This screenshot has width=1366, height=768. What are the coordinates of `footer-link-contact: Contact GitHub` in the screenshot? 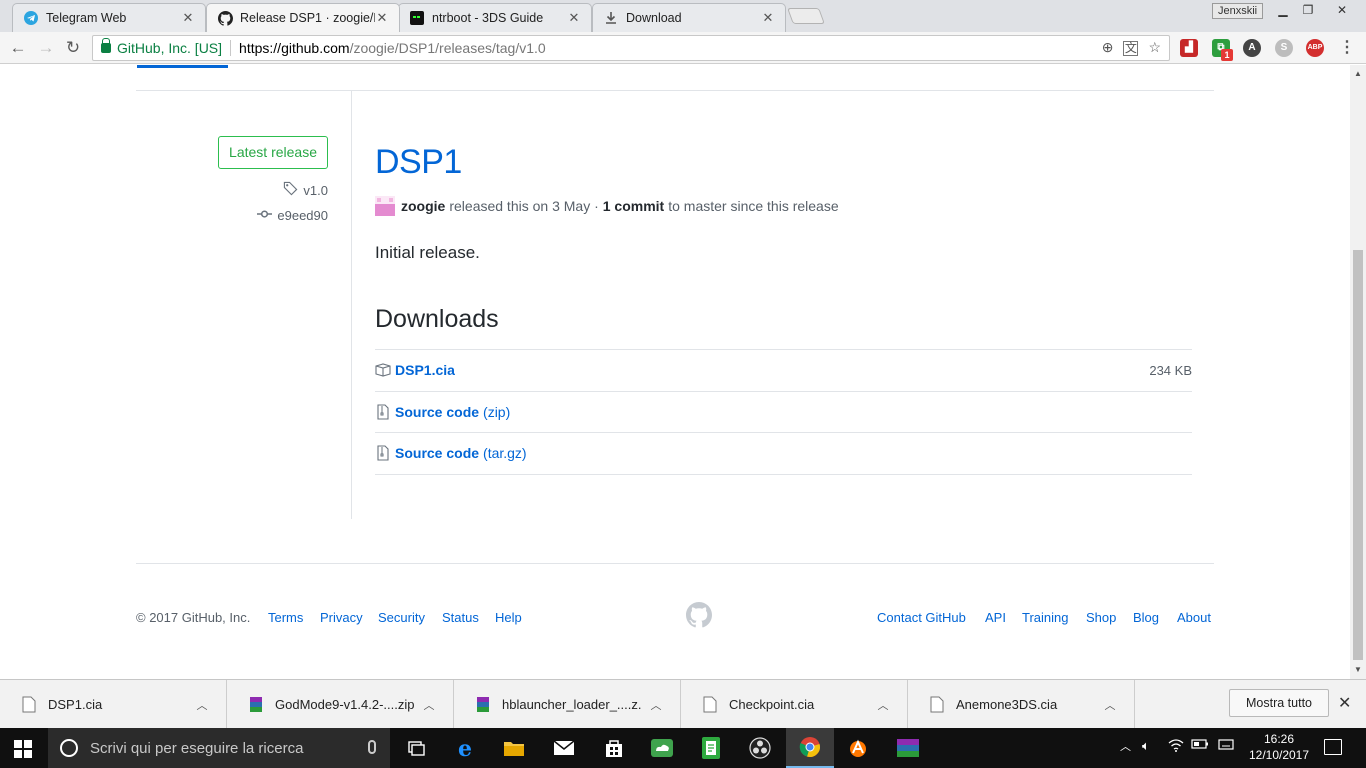 It's located at (921, 617).